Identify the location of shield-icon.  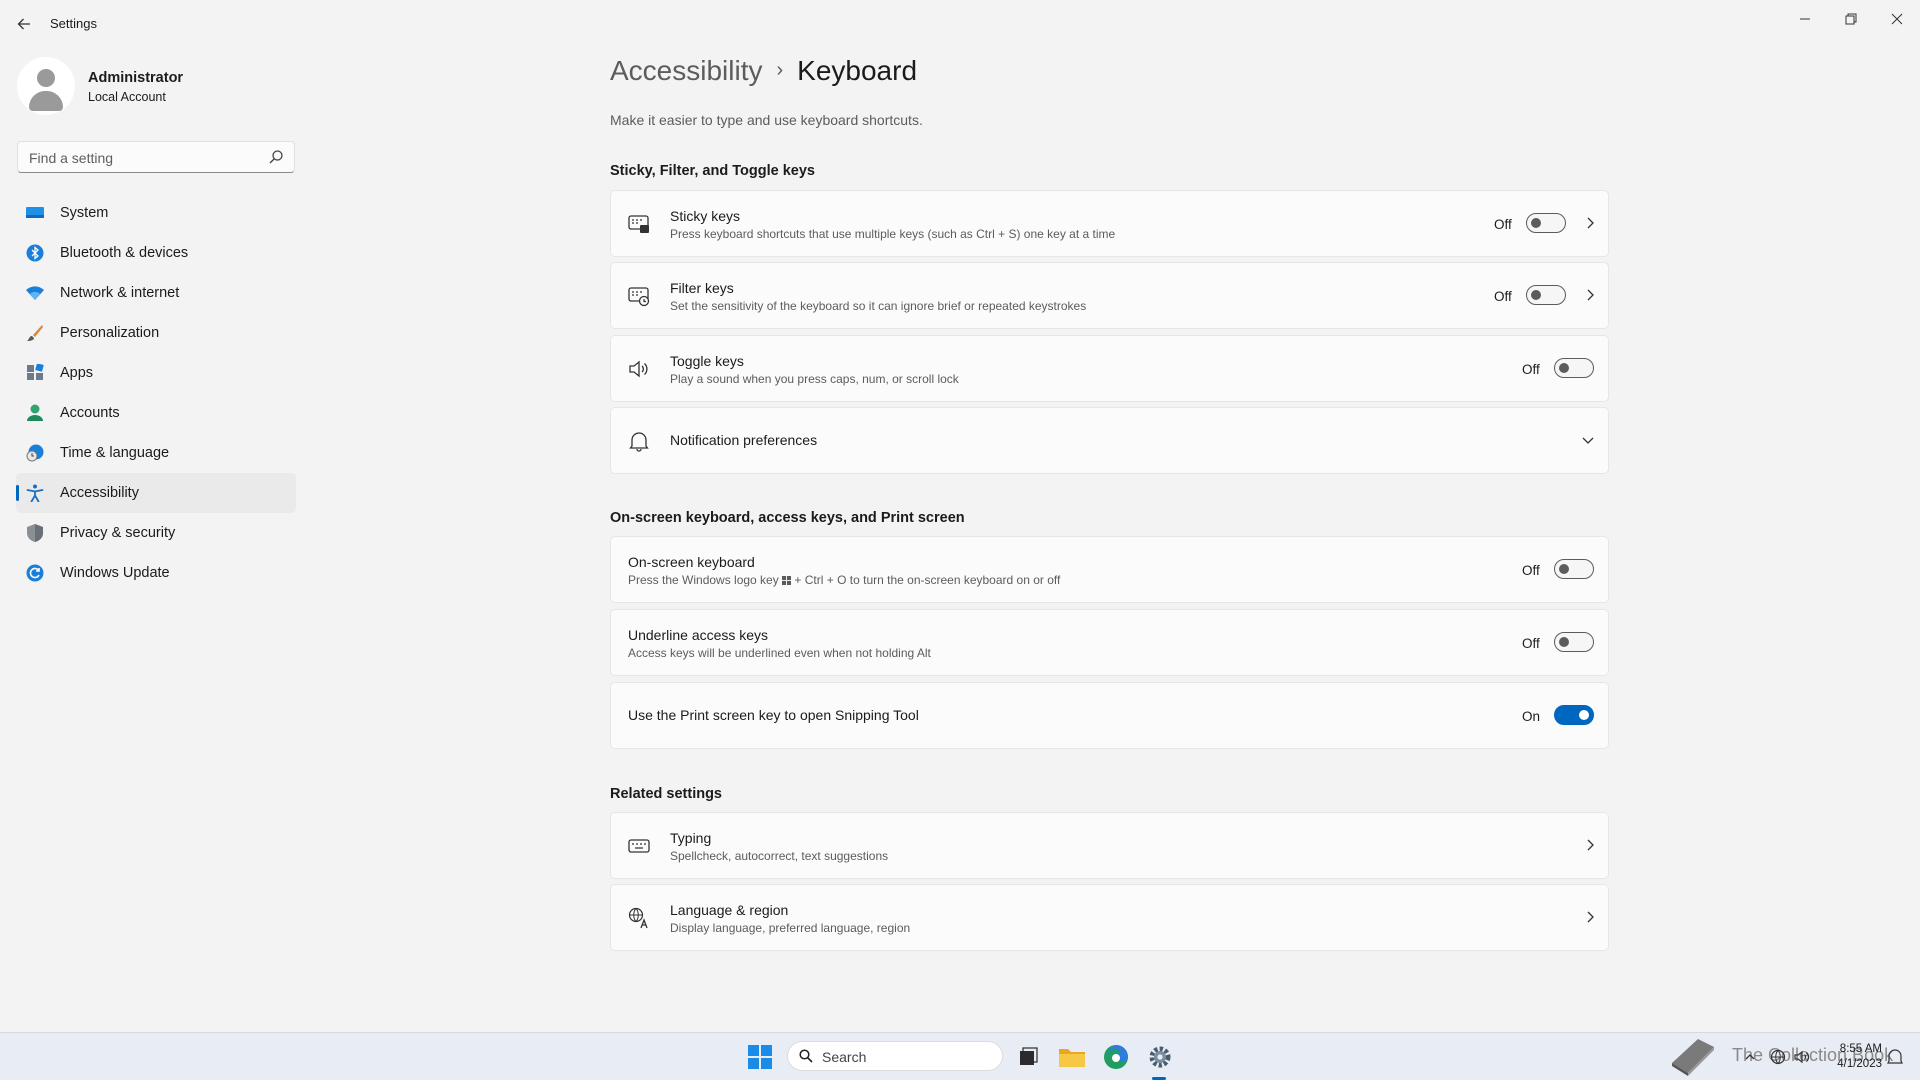
(35, 533).